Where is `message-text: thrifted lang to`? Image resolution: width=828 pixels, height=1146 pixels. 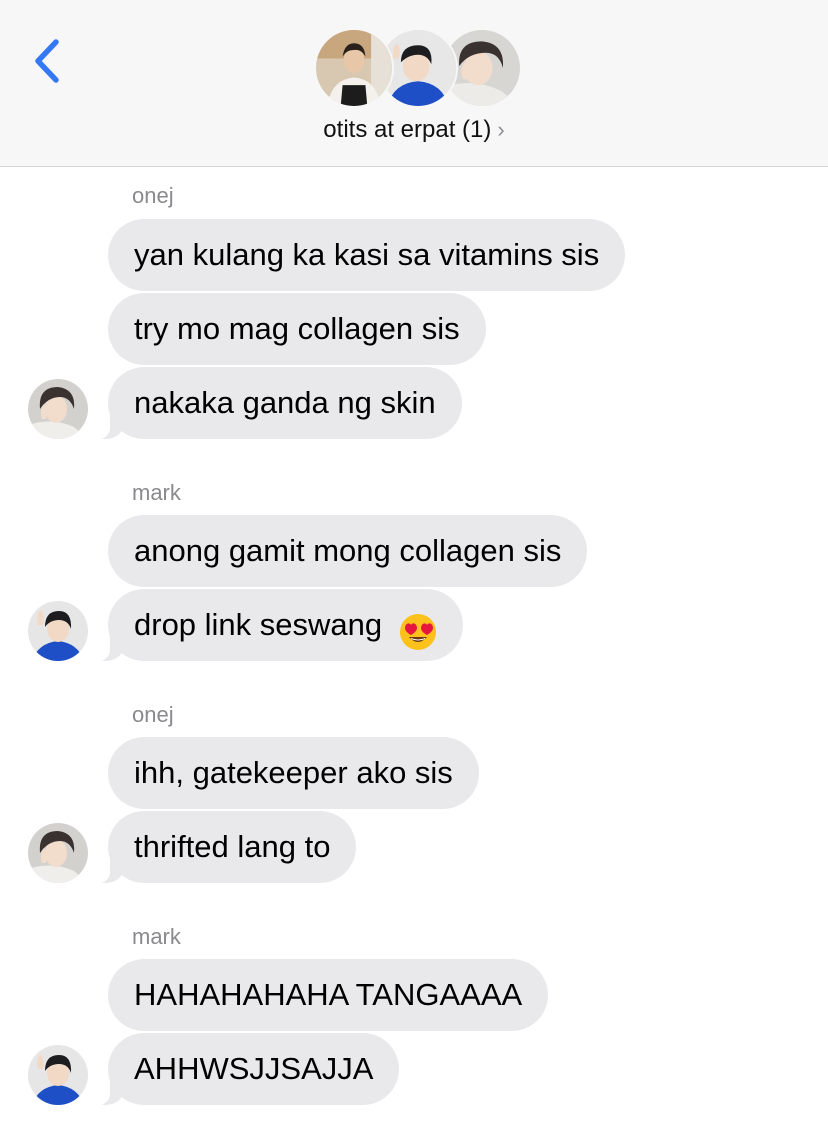 message-text: thrifted lang to is located at coordinates (232, 846).